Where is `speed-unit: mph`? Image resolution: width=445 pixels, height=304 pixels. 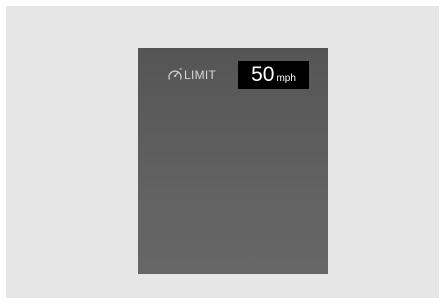
speed-unit: mph is located at coordinates (286, 78).